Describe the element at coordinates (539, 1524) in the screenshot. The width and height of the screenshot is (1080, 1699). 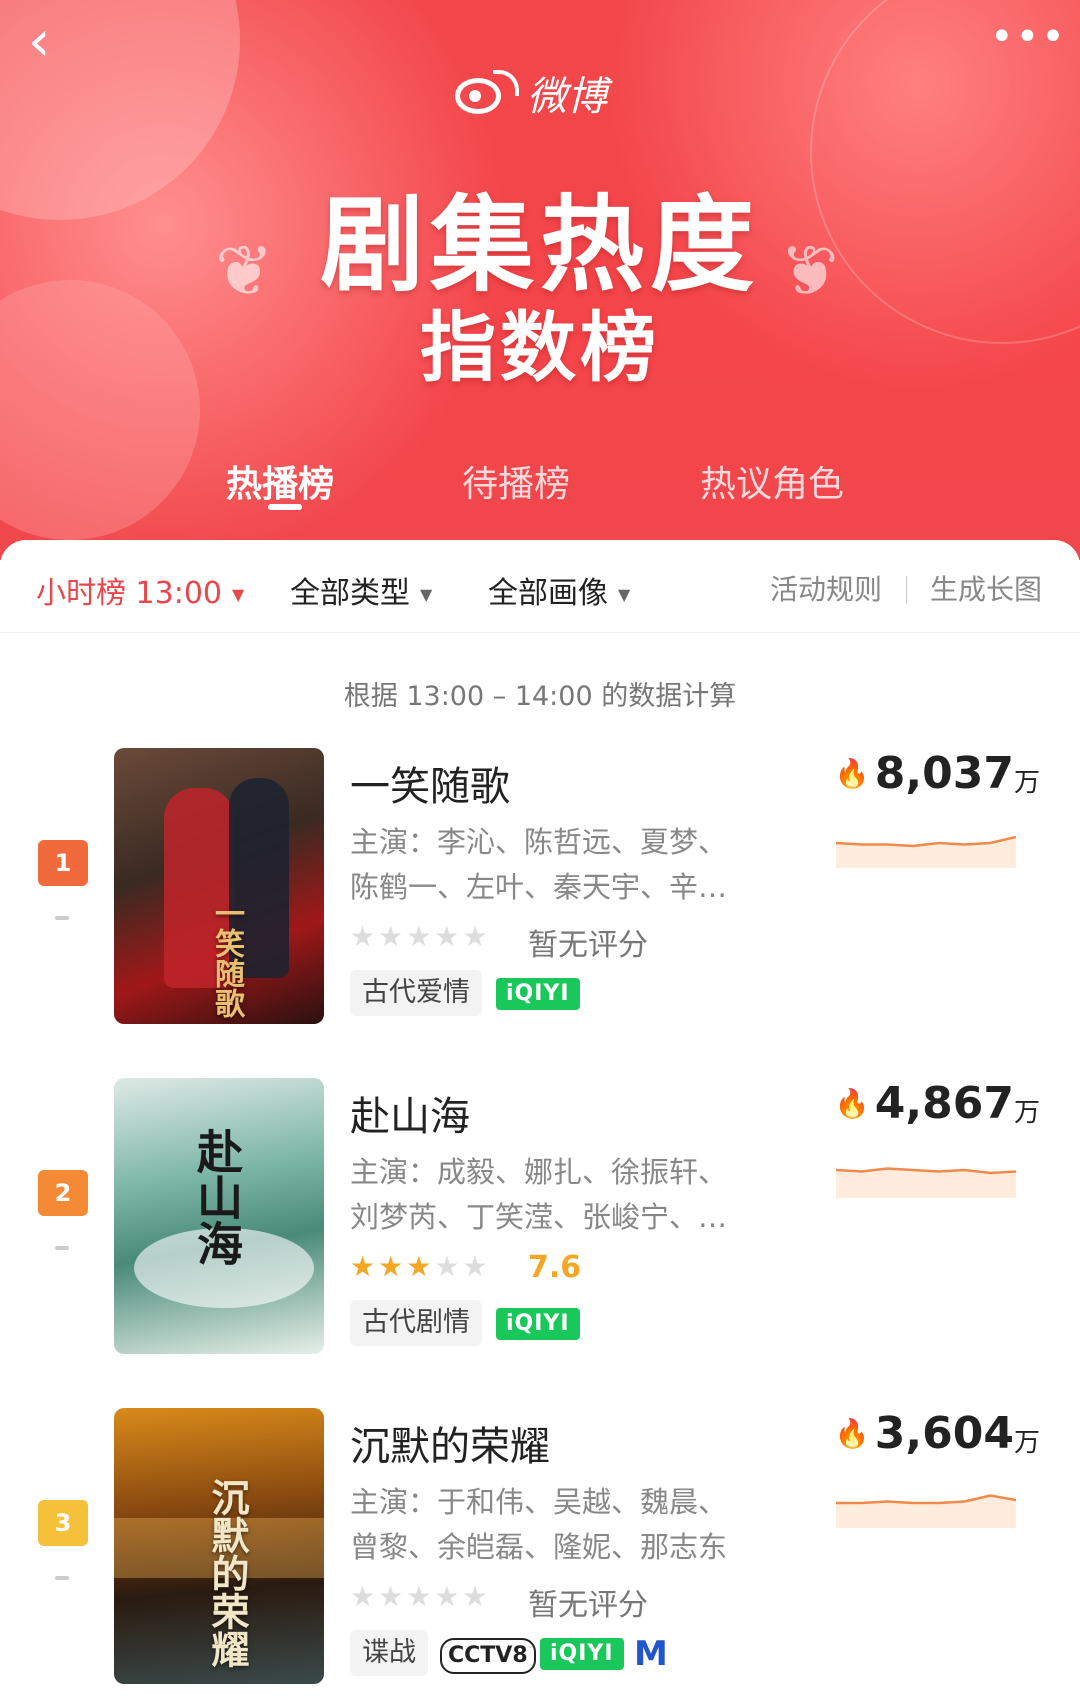
I see `cast-list: 主演：于和伟、吴越、魏晨、曾黎、余皑磊、隆妮、那志东` at that location.